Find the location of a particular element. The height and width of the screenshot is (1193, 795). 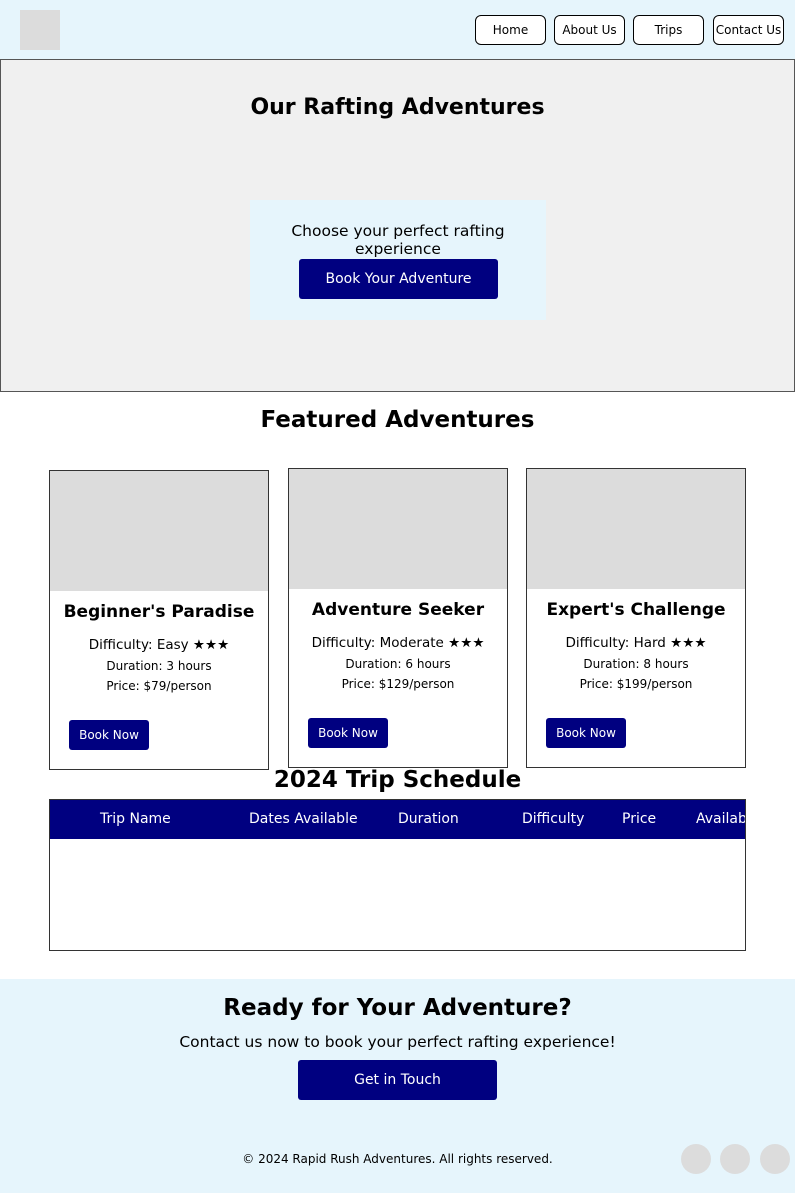

featured-title: Featured Adventures is located at coordinates (397, 420).